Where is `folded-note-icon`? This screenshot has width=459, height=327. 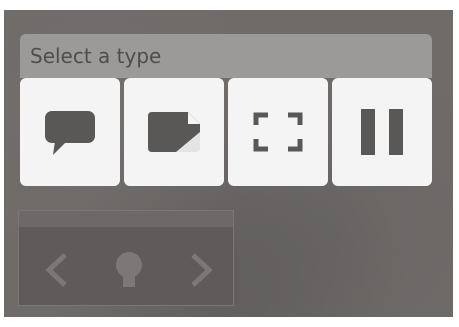 folded-note-icon is located at coordinates (174, 132).